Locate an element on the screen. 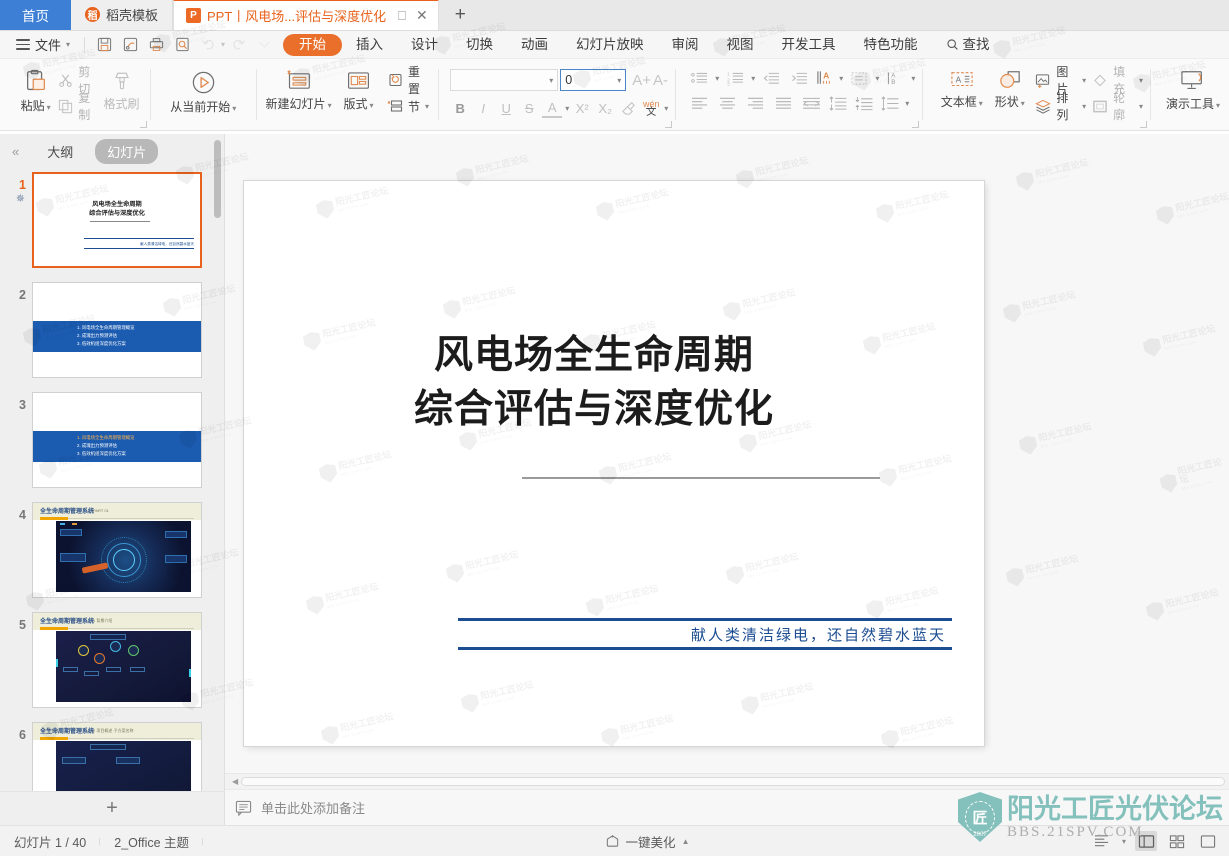  clipboard-dialog-launcher is located at coordinates (144, 124).